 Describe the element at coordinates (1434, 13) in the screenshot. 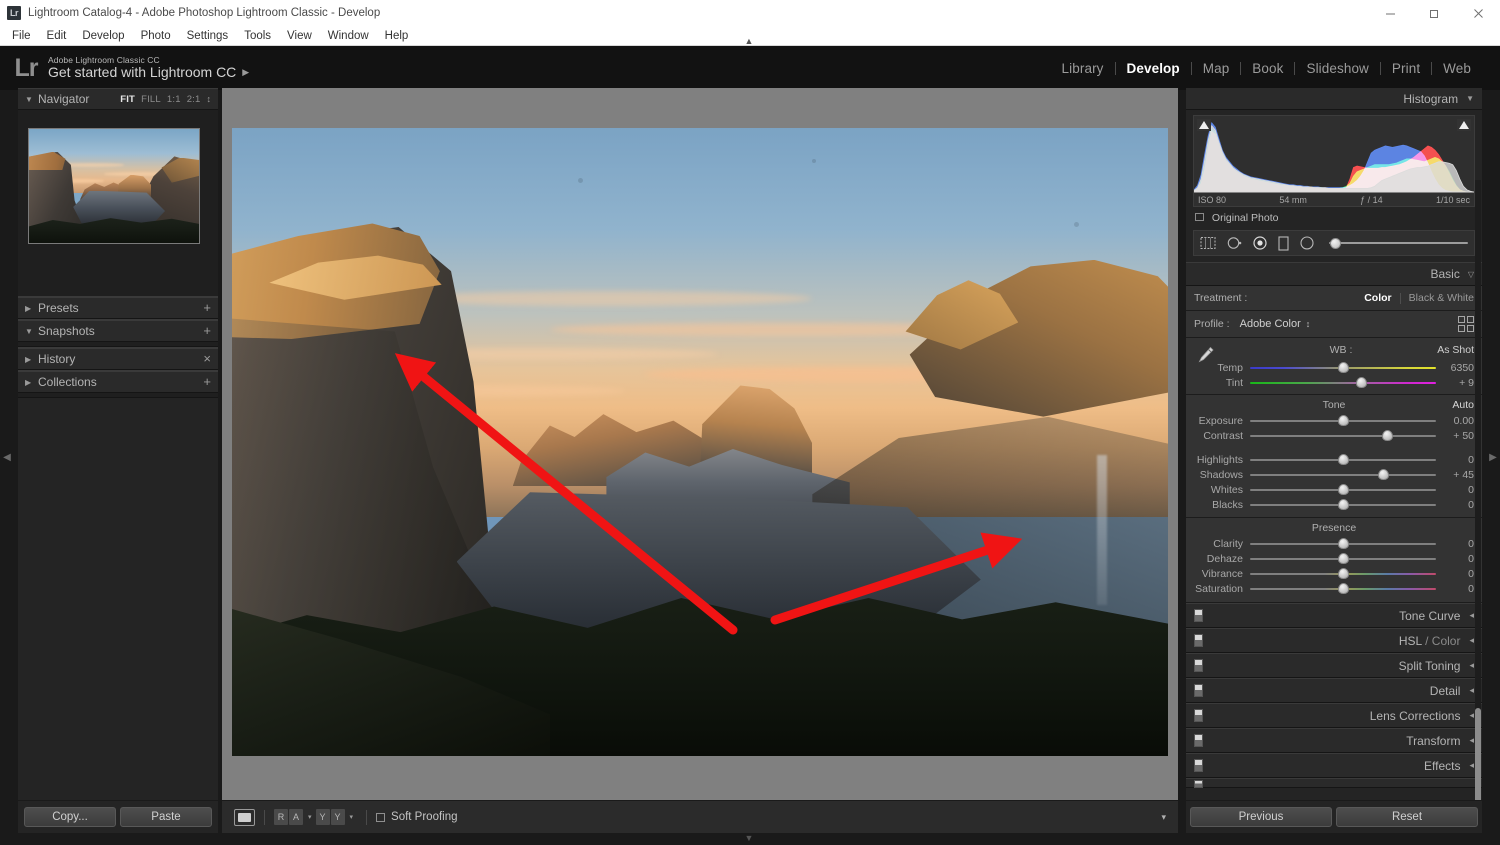

I see `maximize-button` at that location.